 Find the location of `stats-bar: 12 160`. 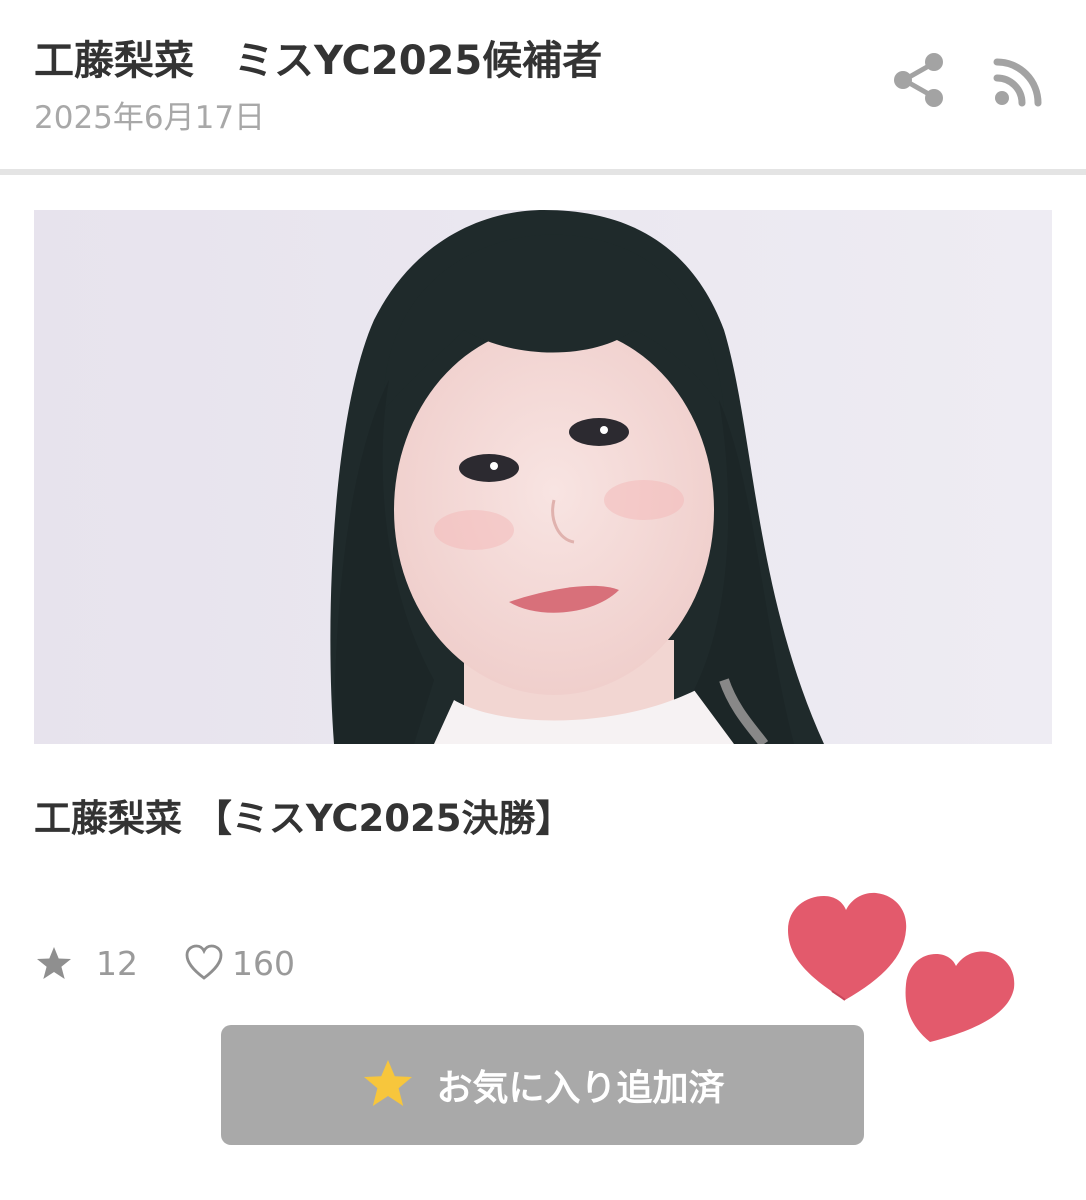

stats-bar: 12 160 is located at coordinates (164, 963).